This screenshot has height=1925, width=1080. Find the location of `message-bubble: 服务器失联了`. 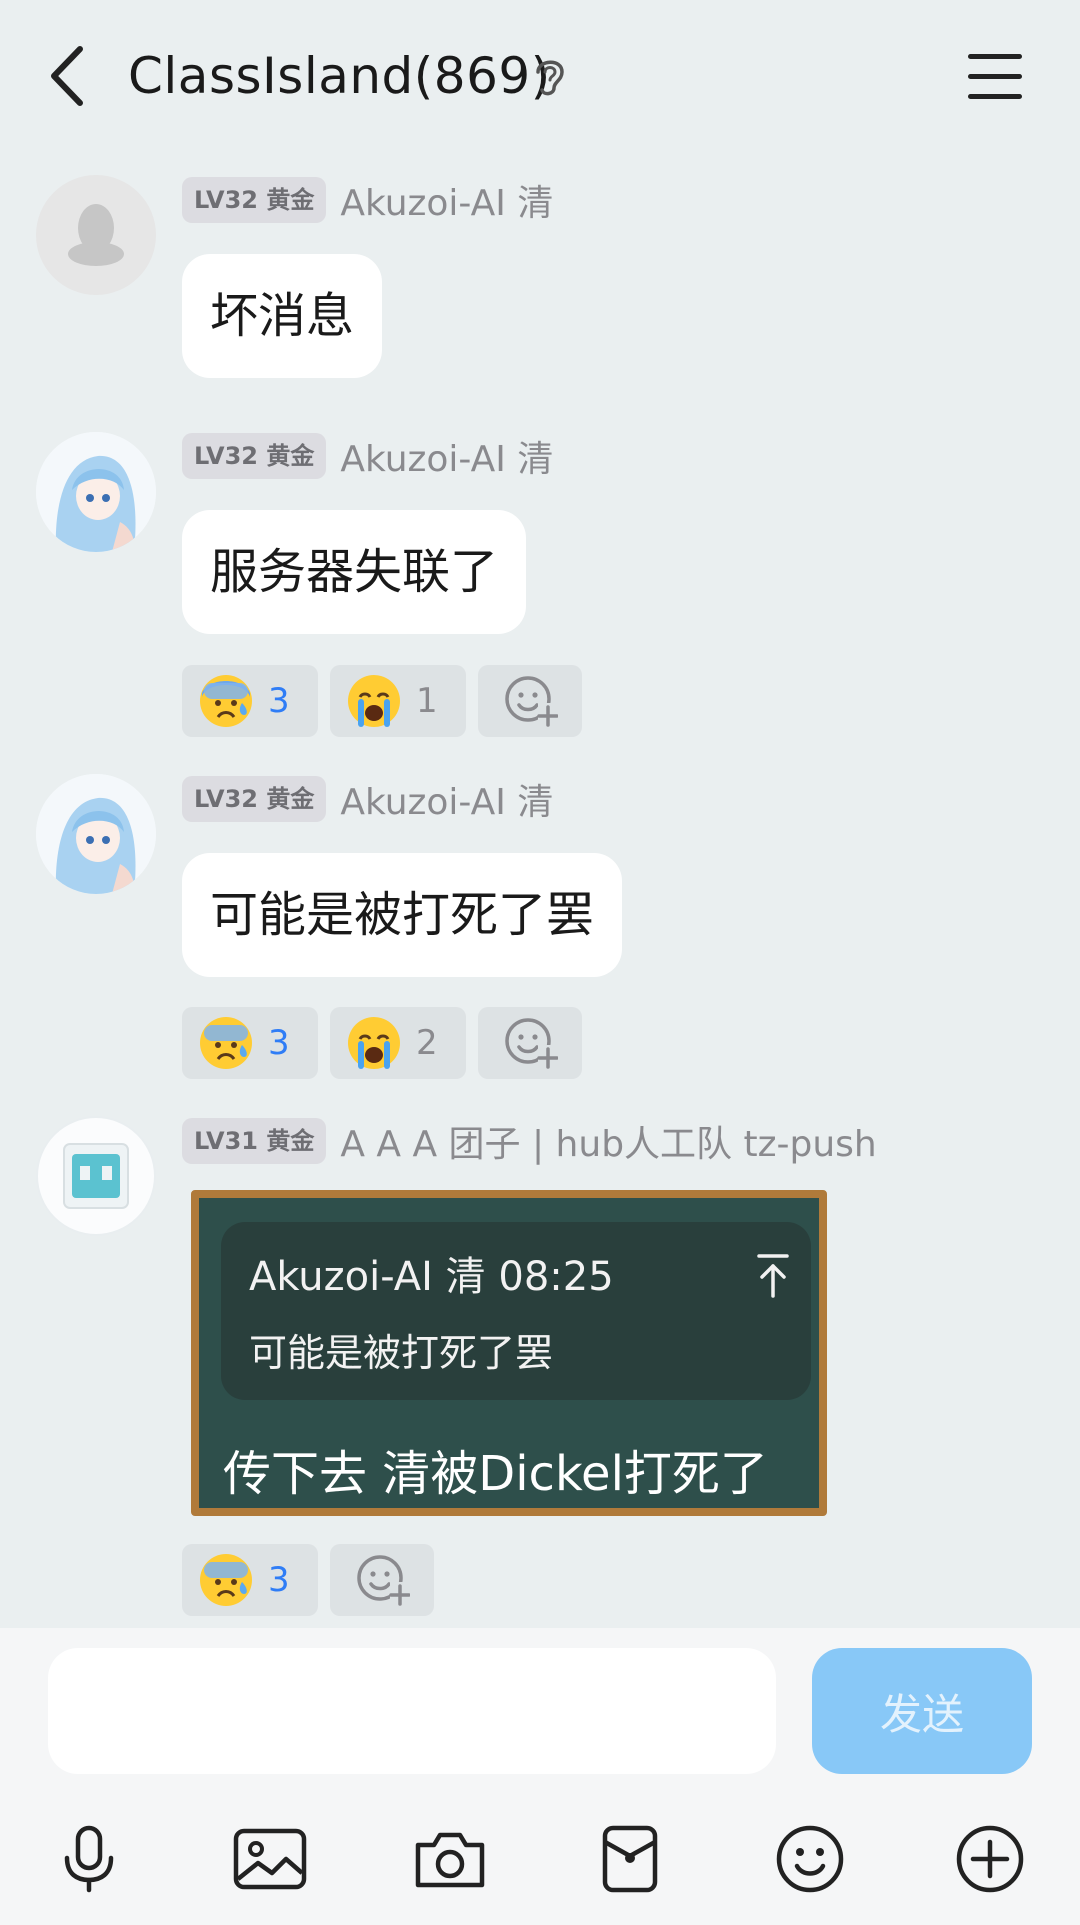

message-bubble: 服务器失联了 is located at coordinates (354, 572).